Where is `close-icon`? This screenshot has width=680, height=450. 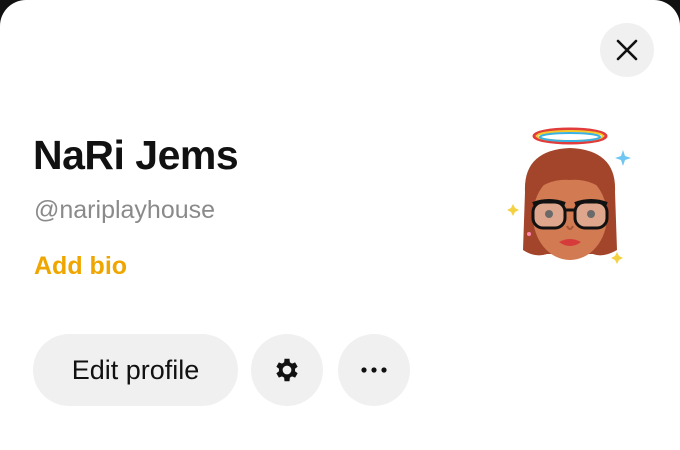 close-icon is located at coordinates (627, 50).